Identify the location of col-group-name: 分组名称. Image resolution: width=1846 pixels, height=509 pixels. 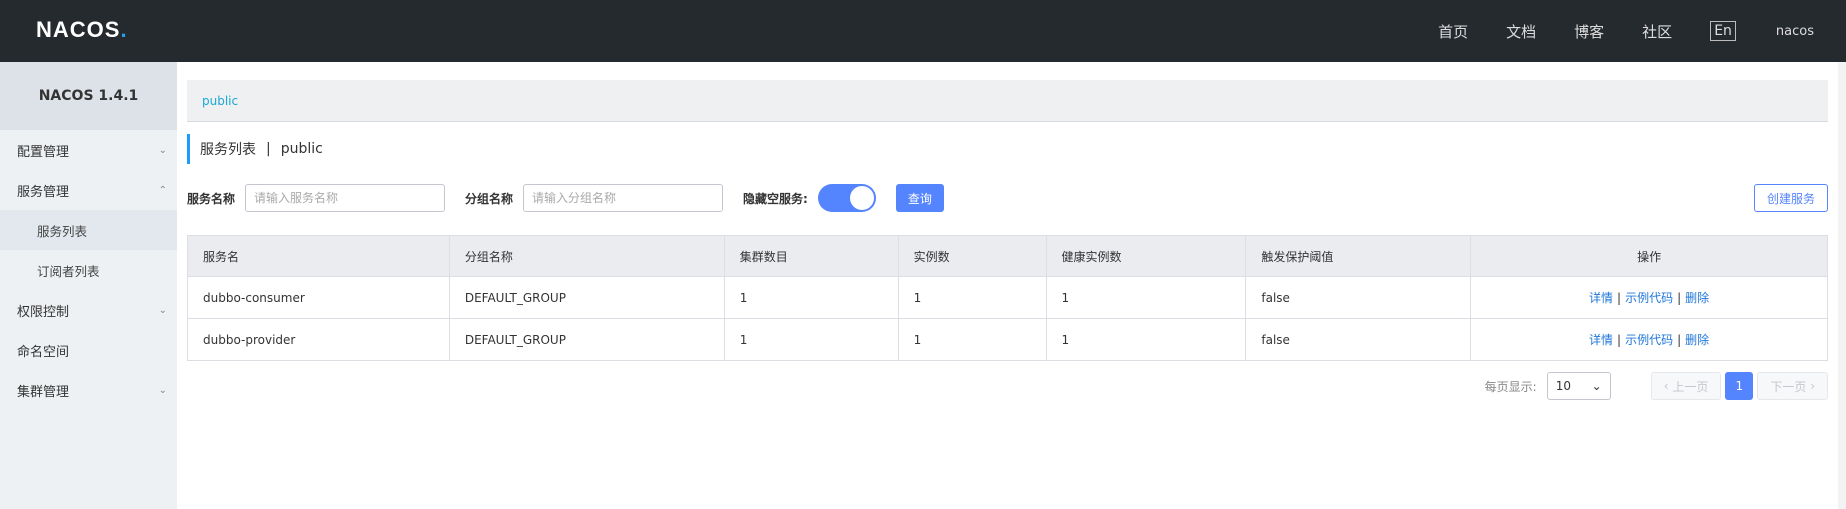
(586, 256).